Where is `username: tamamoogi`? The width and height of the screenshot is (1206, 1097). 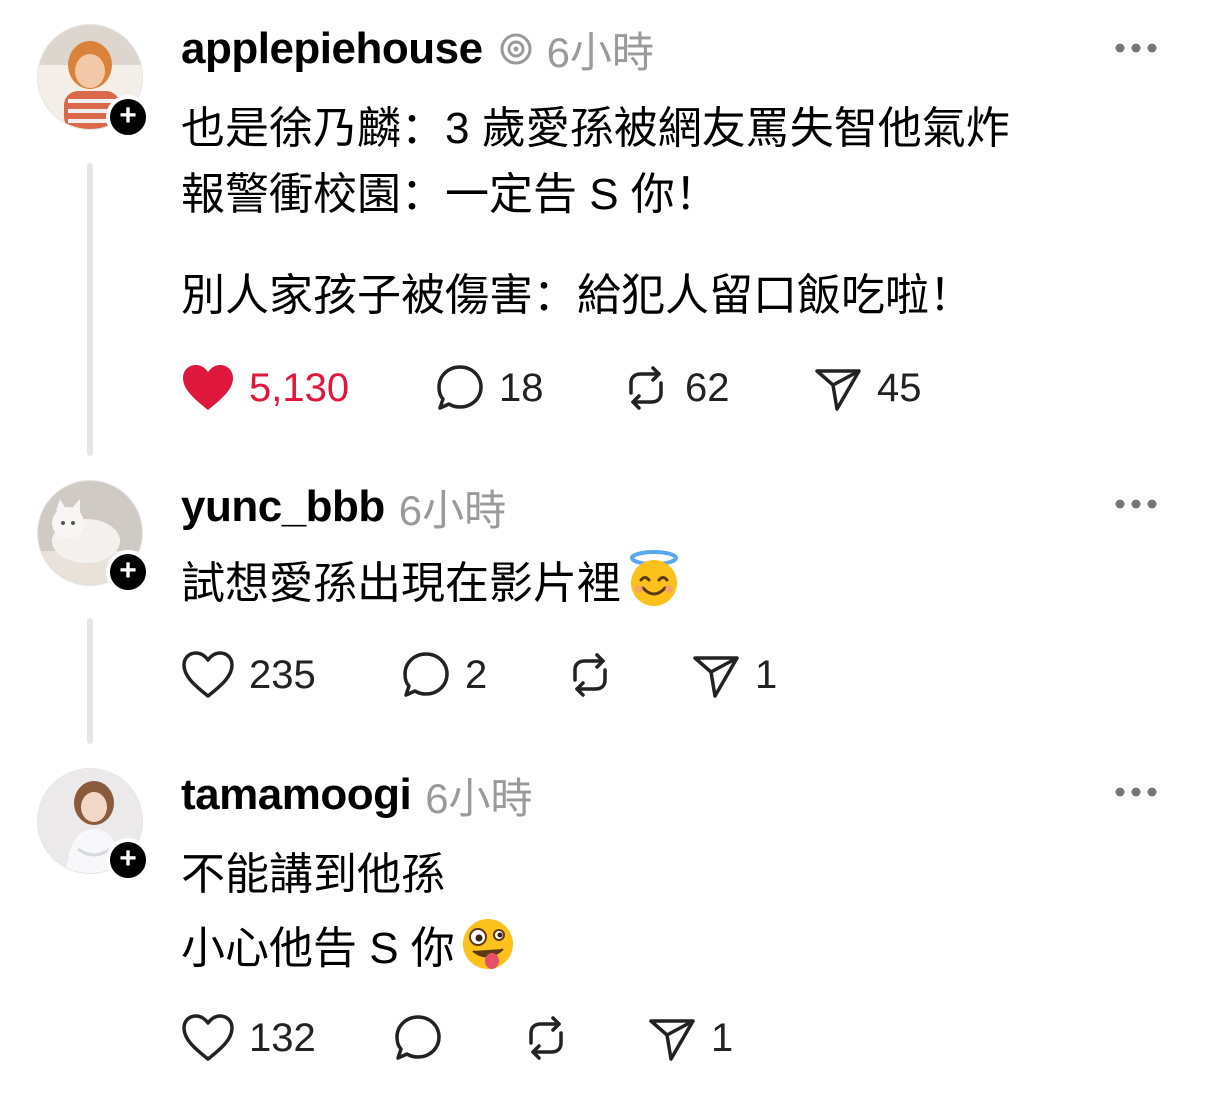
username: tamamoogi is located at coordinates (296, 795).